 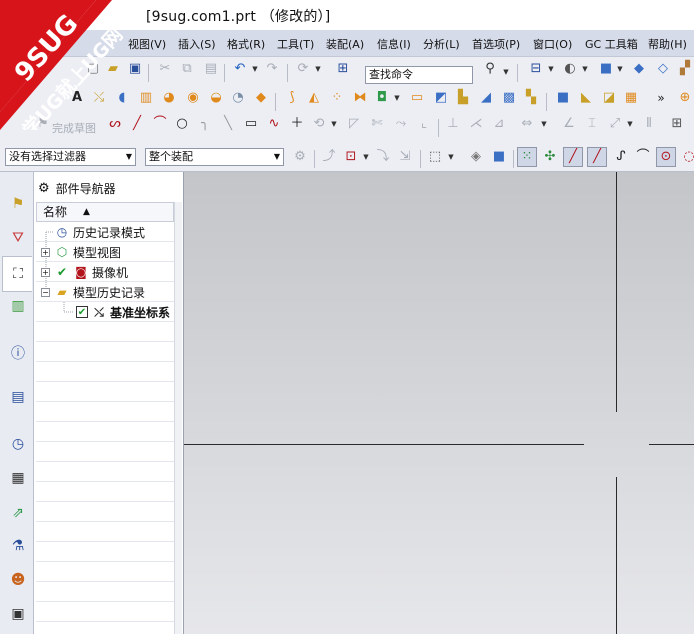 What do you see at coordinates (663, 69) in the screenshot?
I see `wireframe-view-icon: ◇` at bounding box center [663, 69].